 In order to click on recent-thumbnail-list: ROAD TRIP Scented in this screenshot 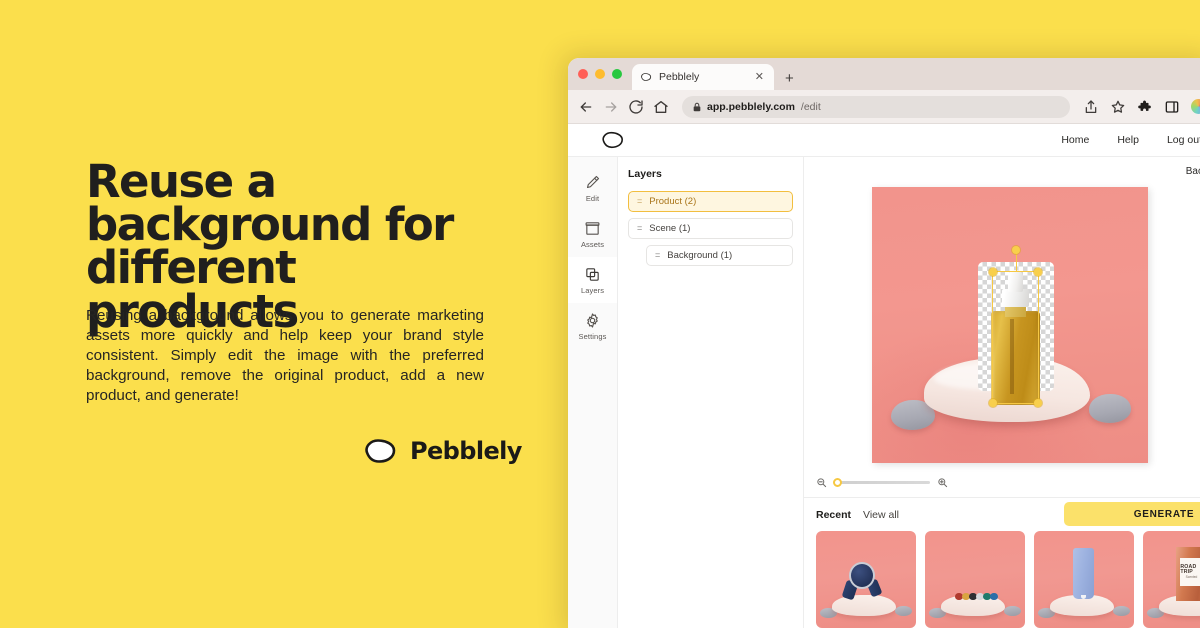, I will do `click(1002, 579)`.